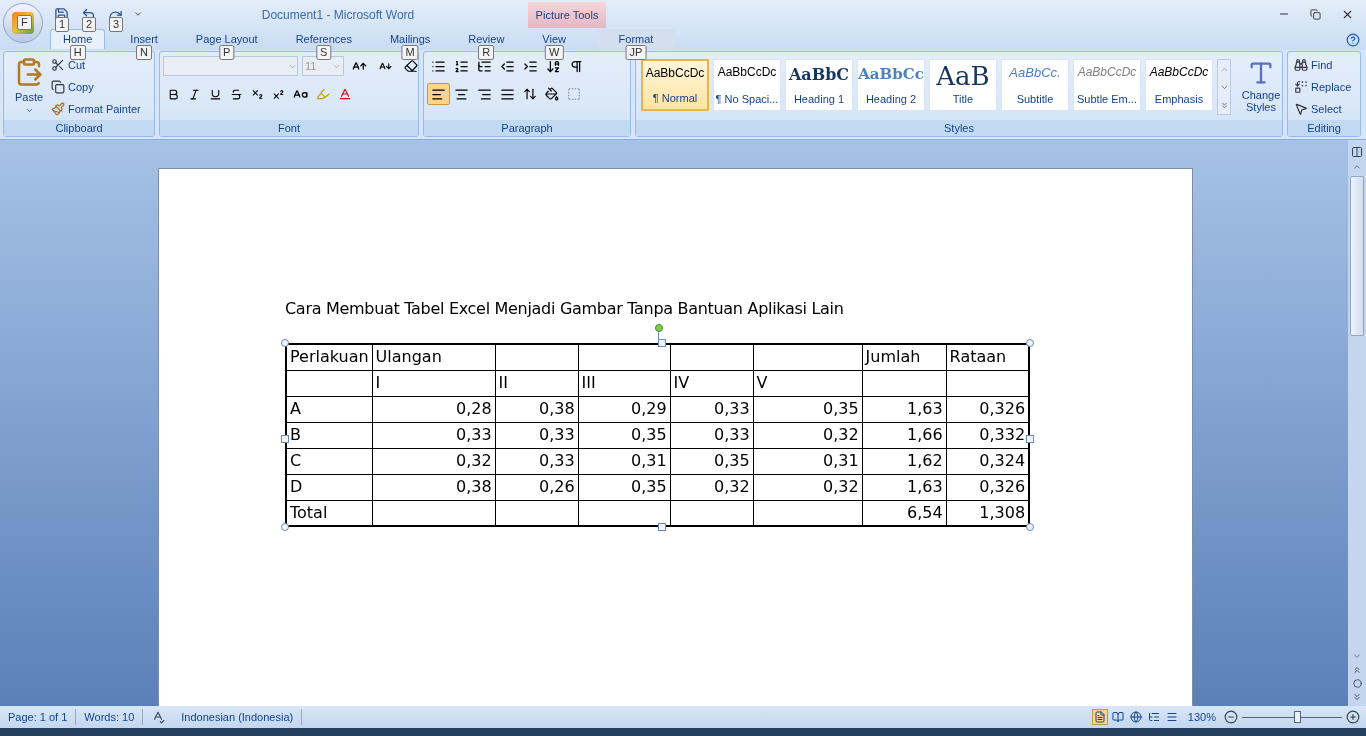 Image resolution: width=1366 pixels, height=736 pixels. Describe the element at coordinates (173, 94) in the screenshot. I see `bold-icon` at that location.